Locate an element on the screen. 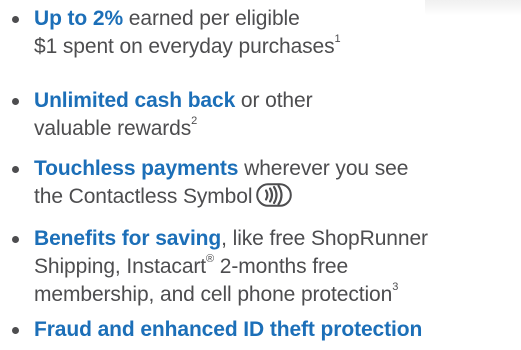 This screenshot has height=350, width=521. benefit-highlight: Touchless payments is located at coordinates (136, 168).